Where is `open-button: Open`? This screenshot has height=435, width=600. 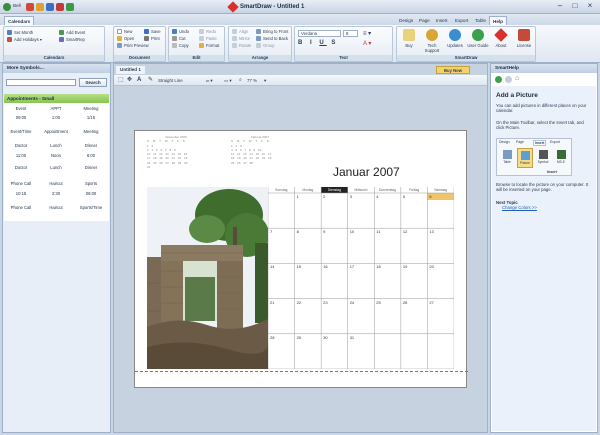
open-button: Open is located at coordinates (129, 38).